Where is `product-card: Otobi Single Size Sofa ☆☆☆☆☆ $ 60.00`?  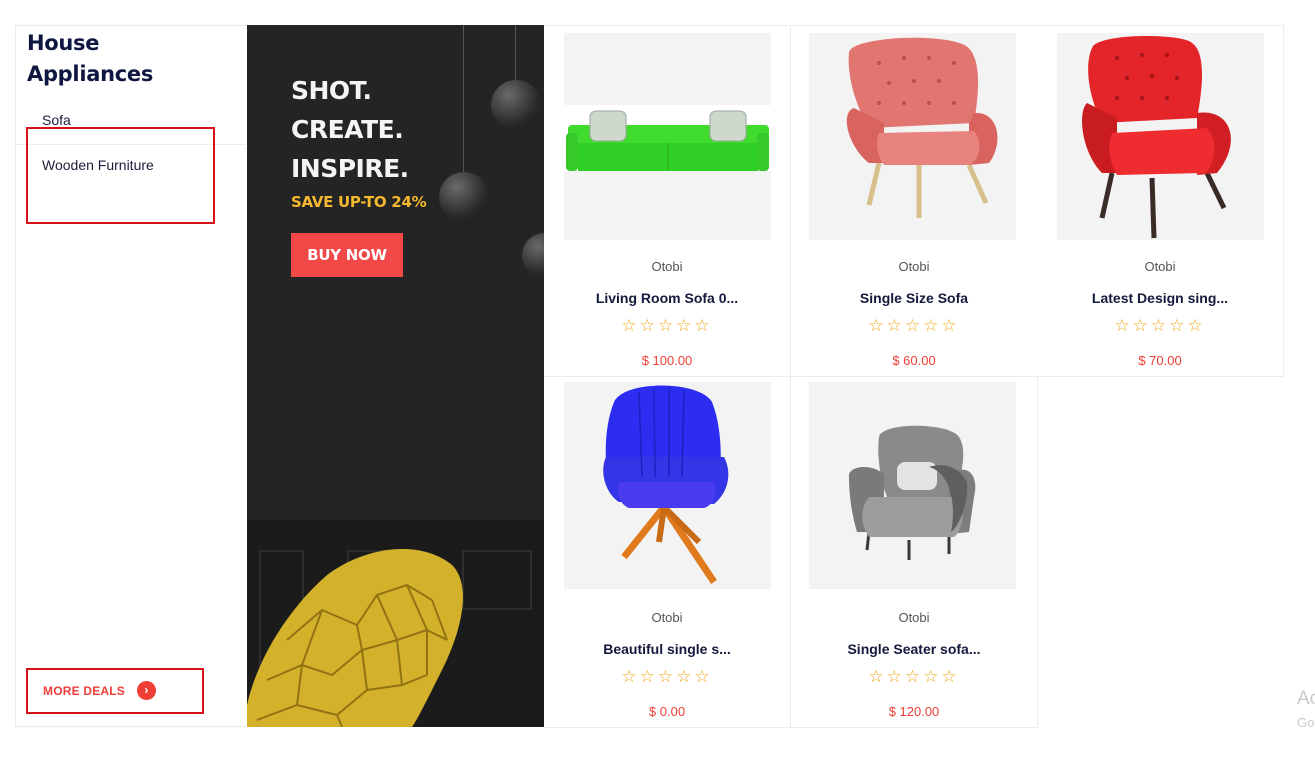 product-card: Otobi Single Size Sofa ☆☆☆☆☆ $ 60.00 is located at coordinates (914, 201).